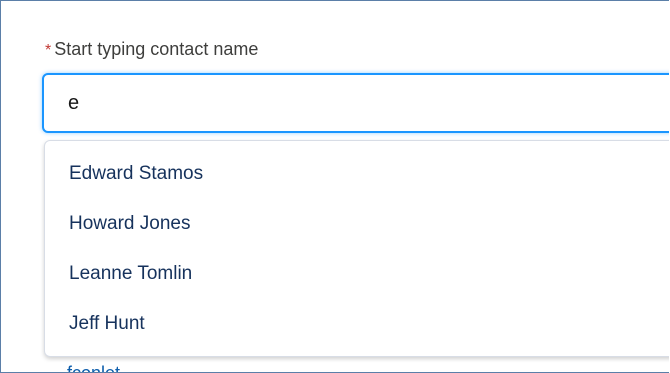 The height and width of the screenshot is (373, 670). What do you see at coordinates (357, 174) in the screenshot?
I see `suggestion-edward-stamos: Edward Stamos` at bounding box center [357, 174].